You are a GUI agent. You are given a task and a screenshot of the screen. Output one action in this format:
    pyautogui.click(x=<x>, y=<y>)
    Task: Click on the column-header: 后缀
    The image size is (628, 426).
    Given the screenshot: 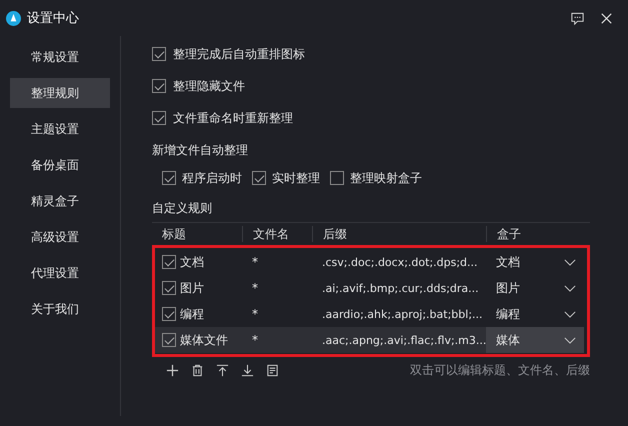 What is the action you would take?
    pyautogui.click(x=399, y=234)
    